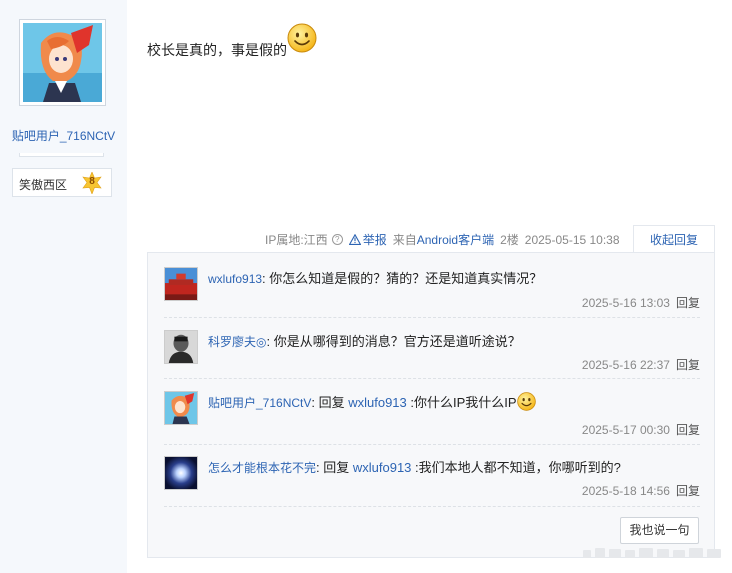  What do you see at coordinates (625, 430) in the screenshot?
I see `reply-time: 2025-5-17 00:30` at bounding box center [625, 430].